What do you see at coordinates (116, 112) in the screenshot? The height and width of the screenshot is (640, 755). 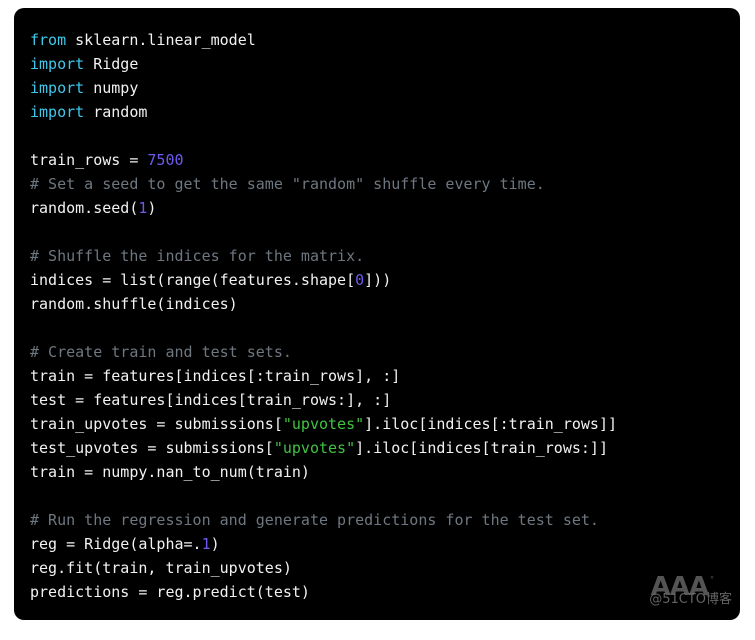 I see `code-token-plain: random` at bounding box center [116, 112].